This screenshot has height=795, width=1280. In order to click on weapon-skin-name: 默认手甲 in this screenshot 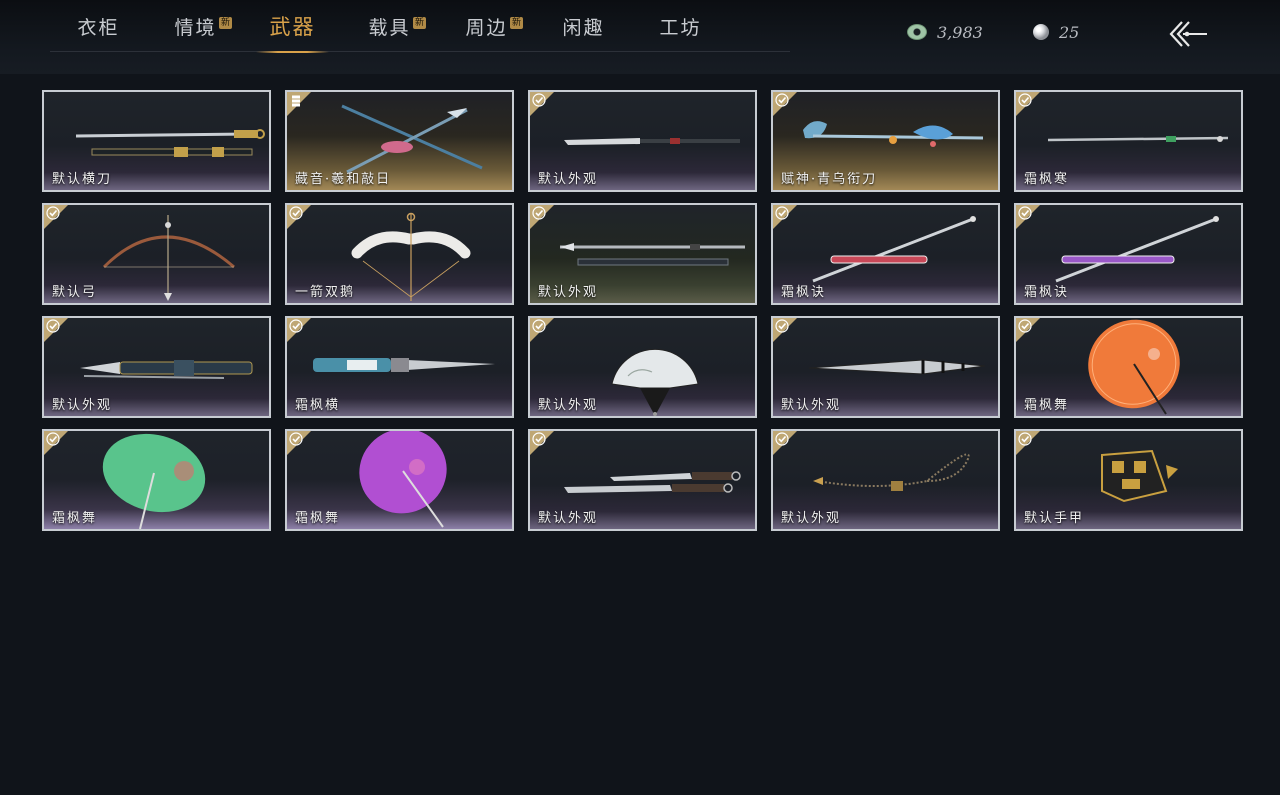, I will do `click(1054, 518)`.